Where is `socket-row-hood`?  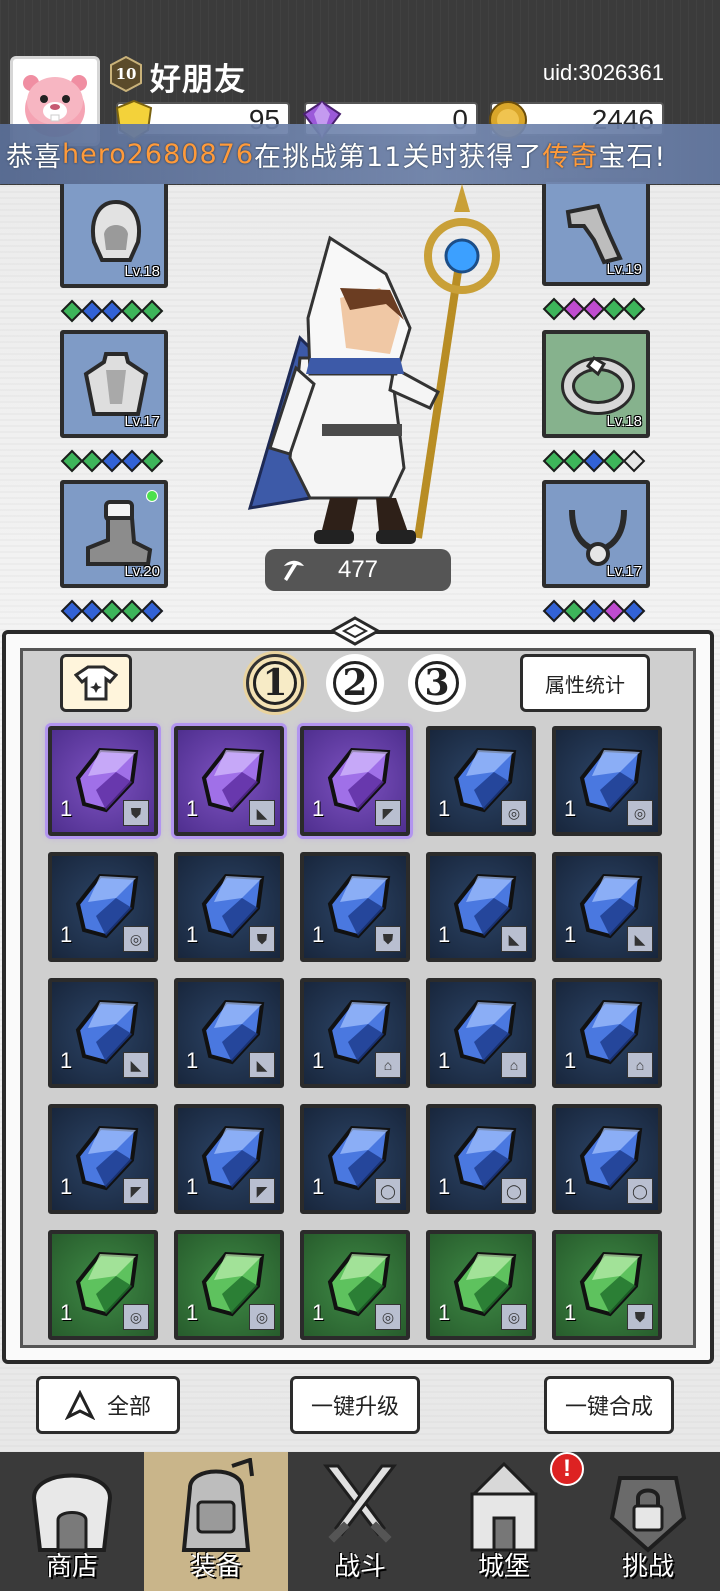
socket-row-hood is located at coordinates (112, 311).